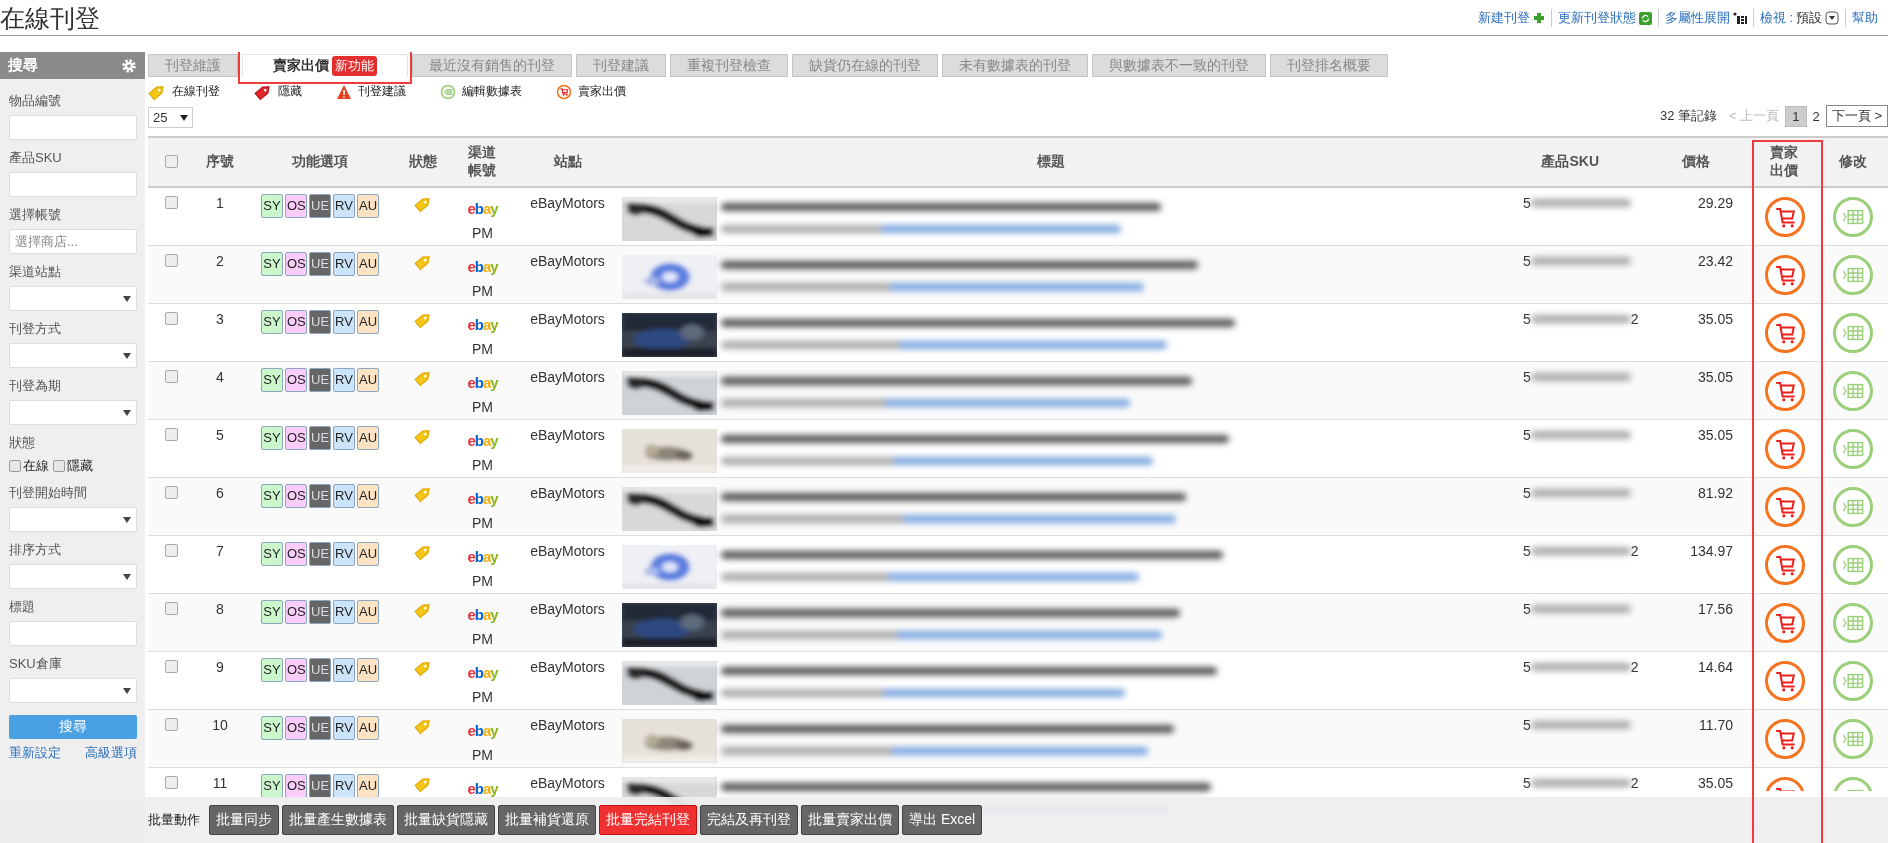 The height and width of the screenshot is (843, 1888). What do you see at coordinates (1816, 116) in the screenshot?
I see `page-number: 2` at bounding box center [1816, 116].